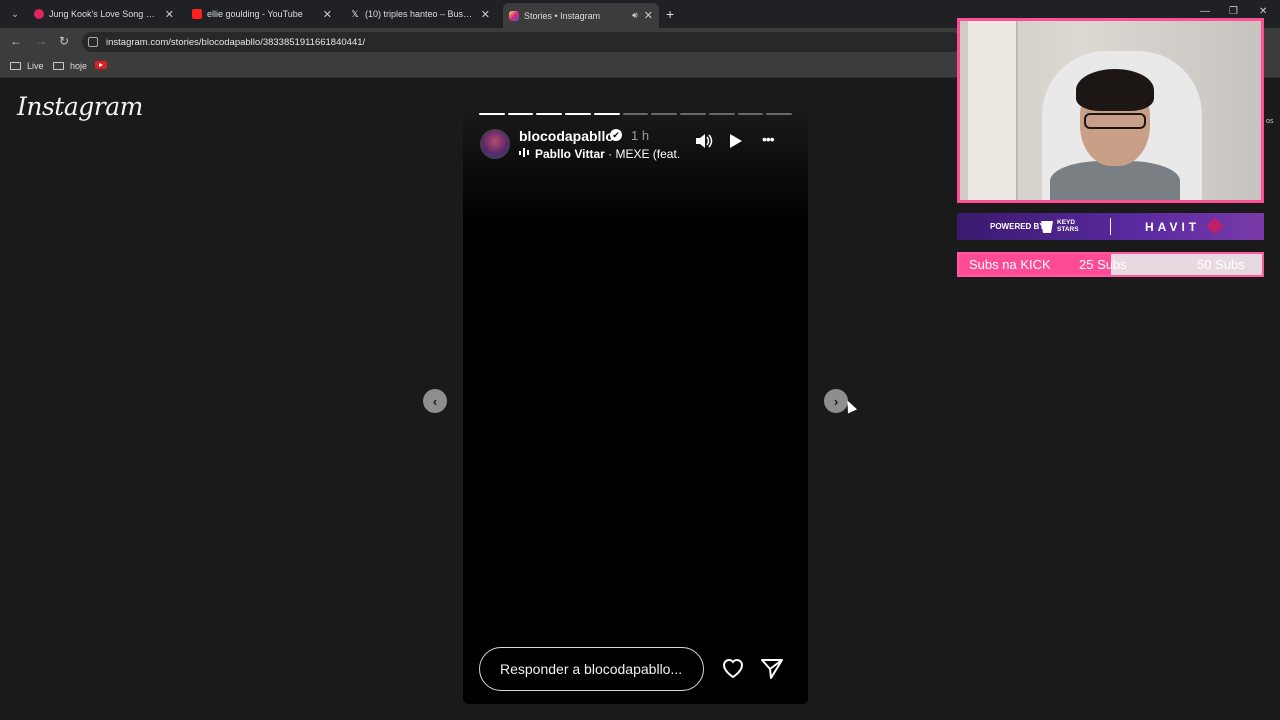  I want to click on bookmark-folder-hoje: hoje, so click(70, 66).